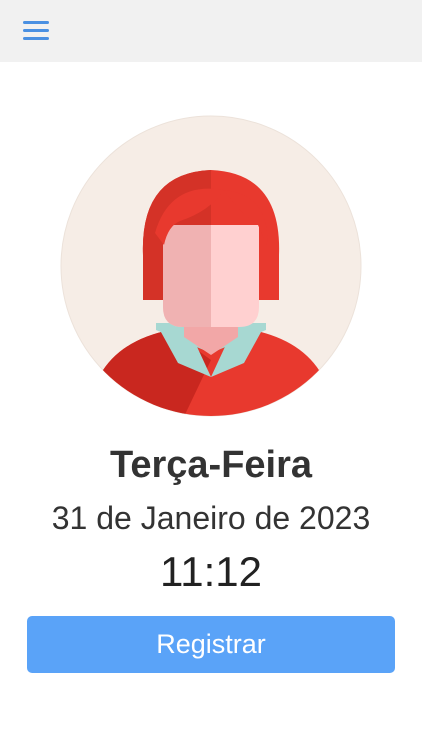 This screenshot has width=422, height=750. Describe the element at coordinates (211, 644) in the screenshot. I see `register-button: Registrar` at that location.